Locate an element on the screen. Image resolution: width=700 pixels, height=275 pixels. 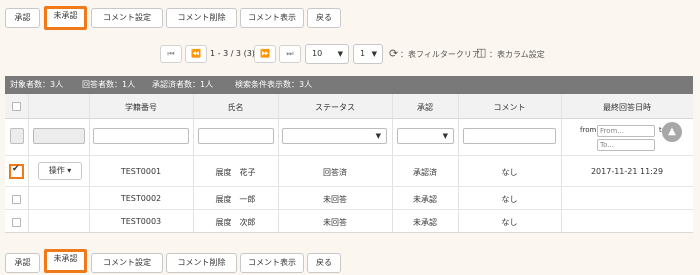
header-status: ステータス is located at coordinates (335, 107).